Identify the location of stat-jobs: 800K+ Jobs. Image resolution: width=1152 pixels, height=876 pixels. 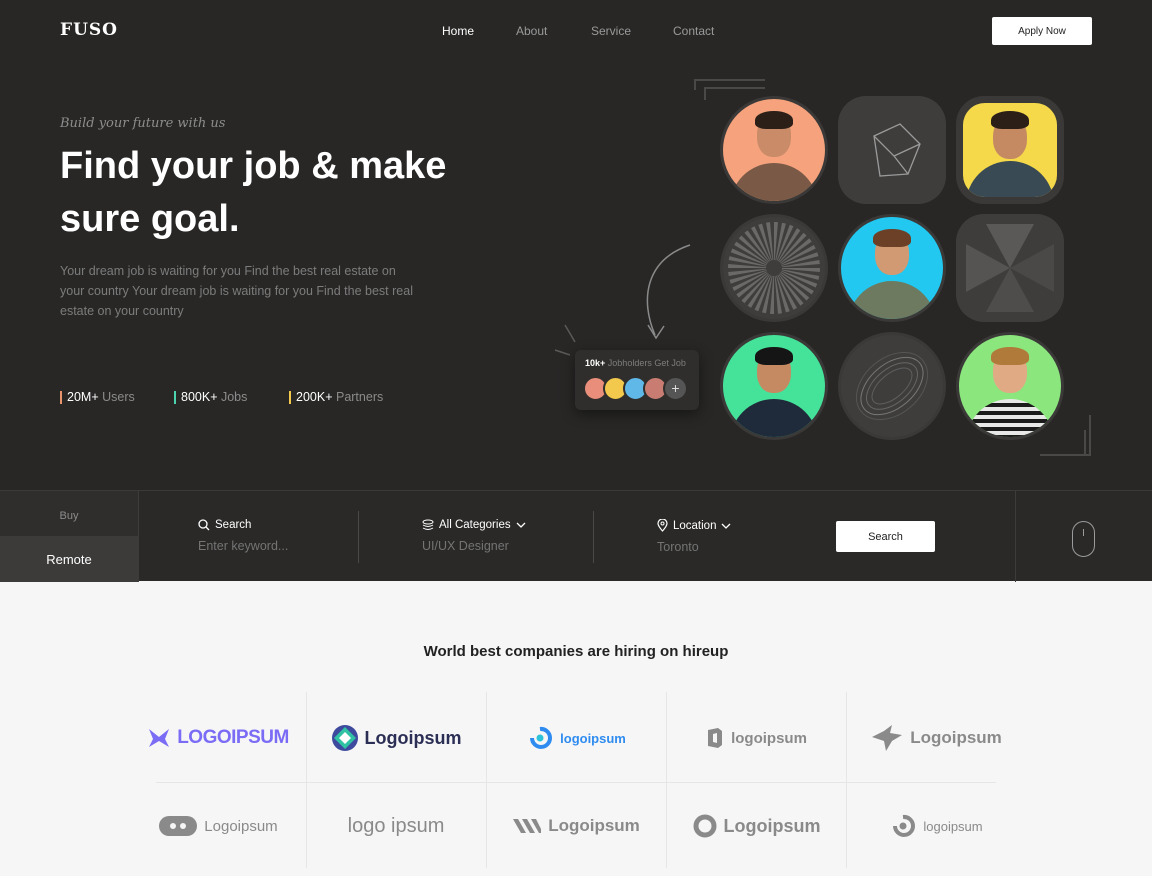
(210, 397).